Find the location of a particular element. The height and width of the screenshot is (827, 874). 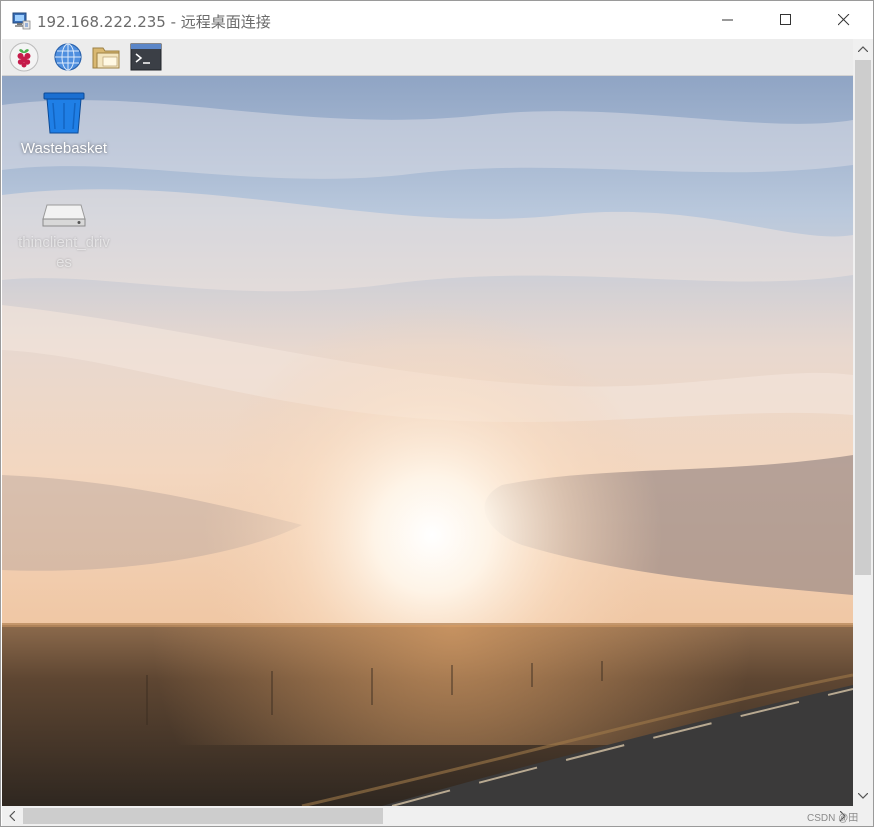

scroll-down-button is located at coordinates (863, 796).